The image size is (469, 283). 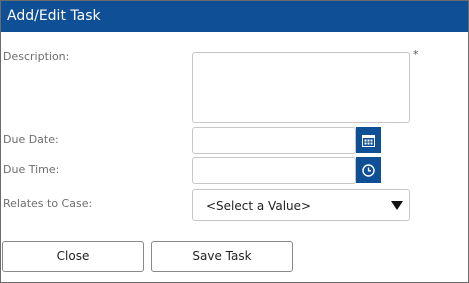 What do you see at coordinates (397, 205) in the screenshot?
I see `caret-down-icon` at bounding box center [397, 205].